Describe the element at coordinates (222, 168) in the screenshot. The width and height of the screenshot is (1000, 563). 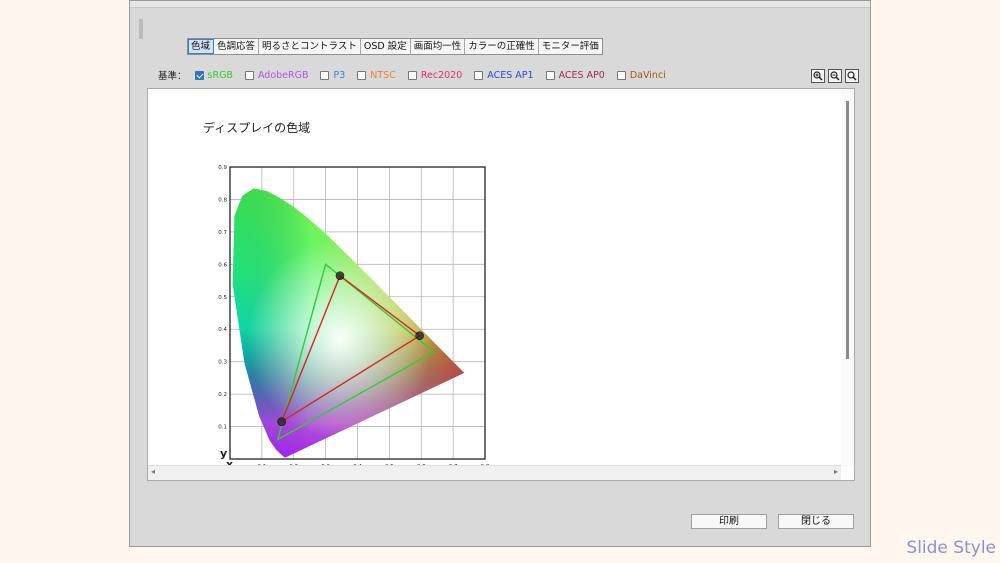
I see `y-tick-label: 0.9` at that location.